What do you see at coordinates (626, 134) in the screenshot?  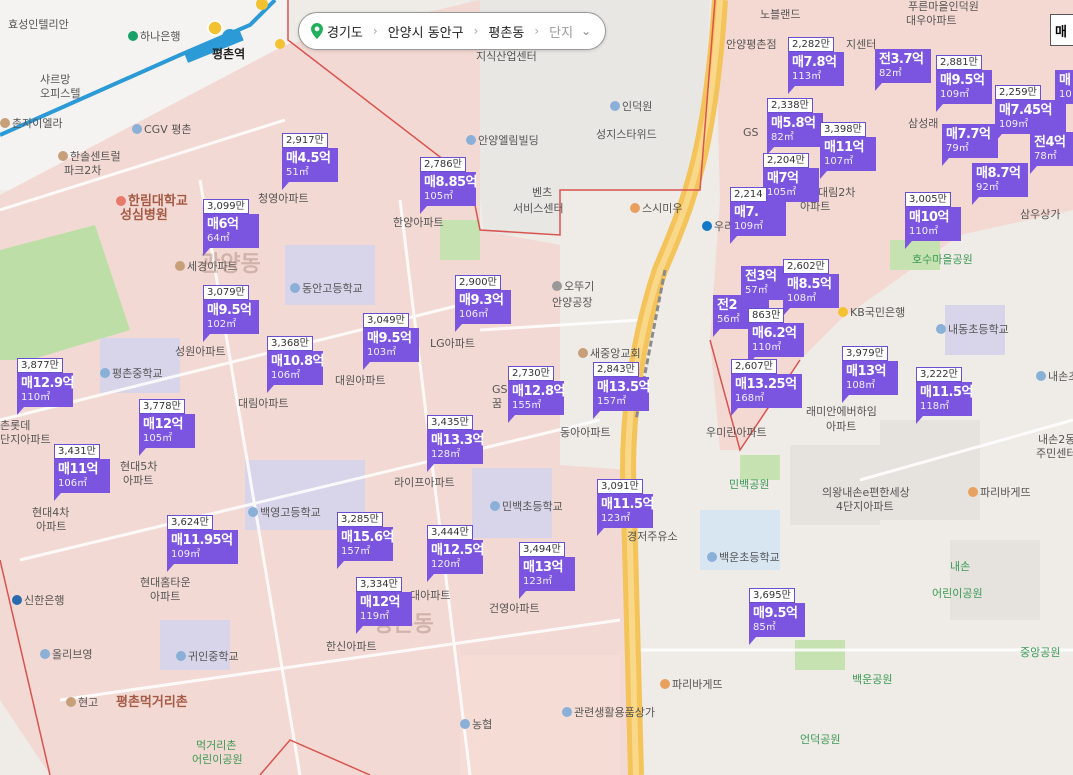 I see `poi-label-seongji: 성지스타위드` at bounding box center [626, 134].